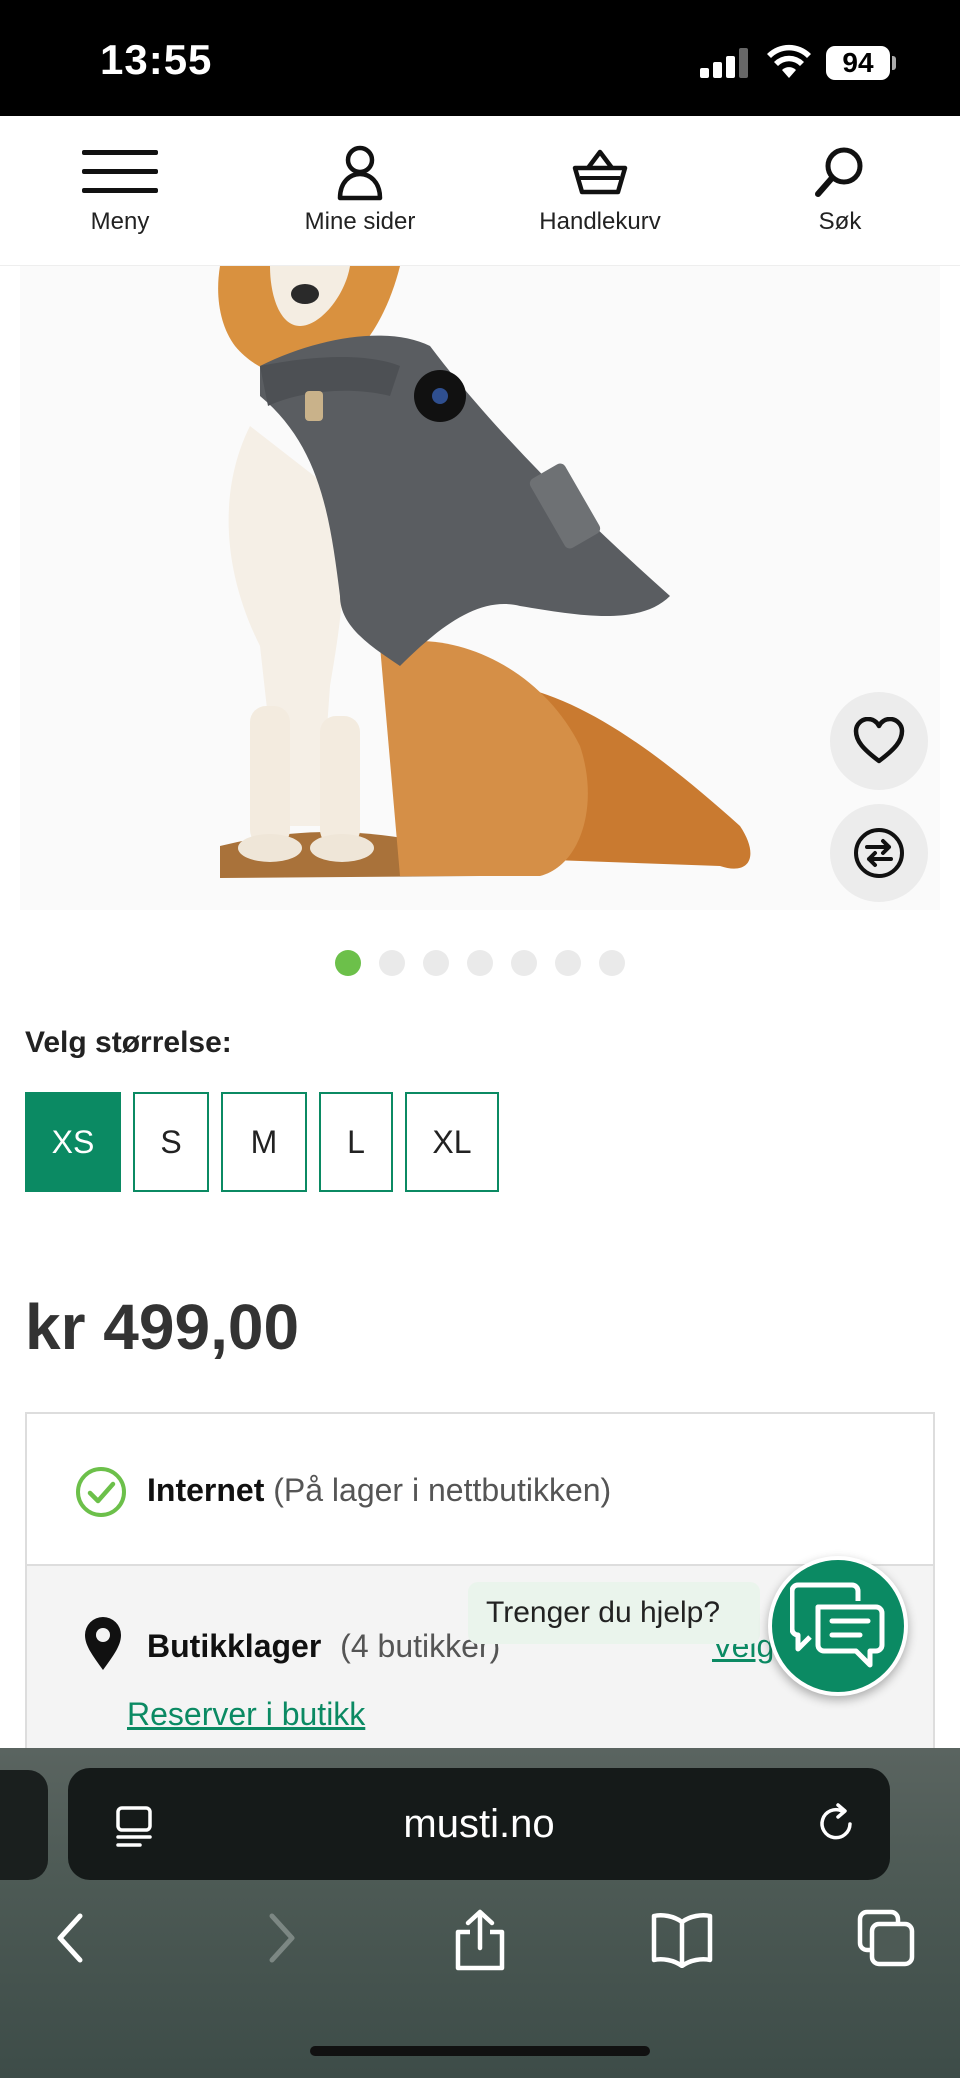 The height and width of the screenshot is (2078, 960). I want to click on forward-icon, so click(280, 1938).